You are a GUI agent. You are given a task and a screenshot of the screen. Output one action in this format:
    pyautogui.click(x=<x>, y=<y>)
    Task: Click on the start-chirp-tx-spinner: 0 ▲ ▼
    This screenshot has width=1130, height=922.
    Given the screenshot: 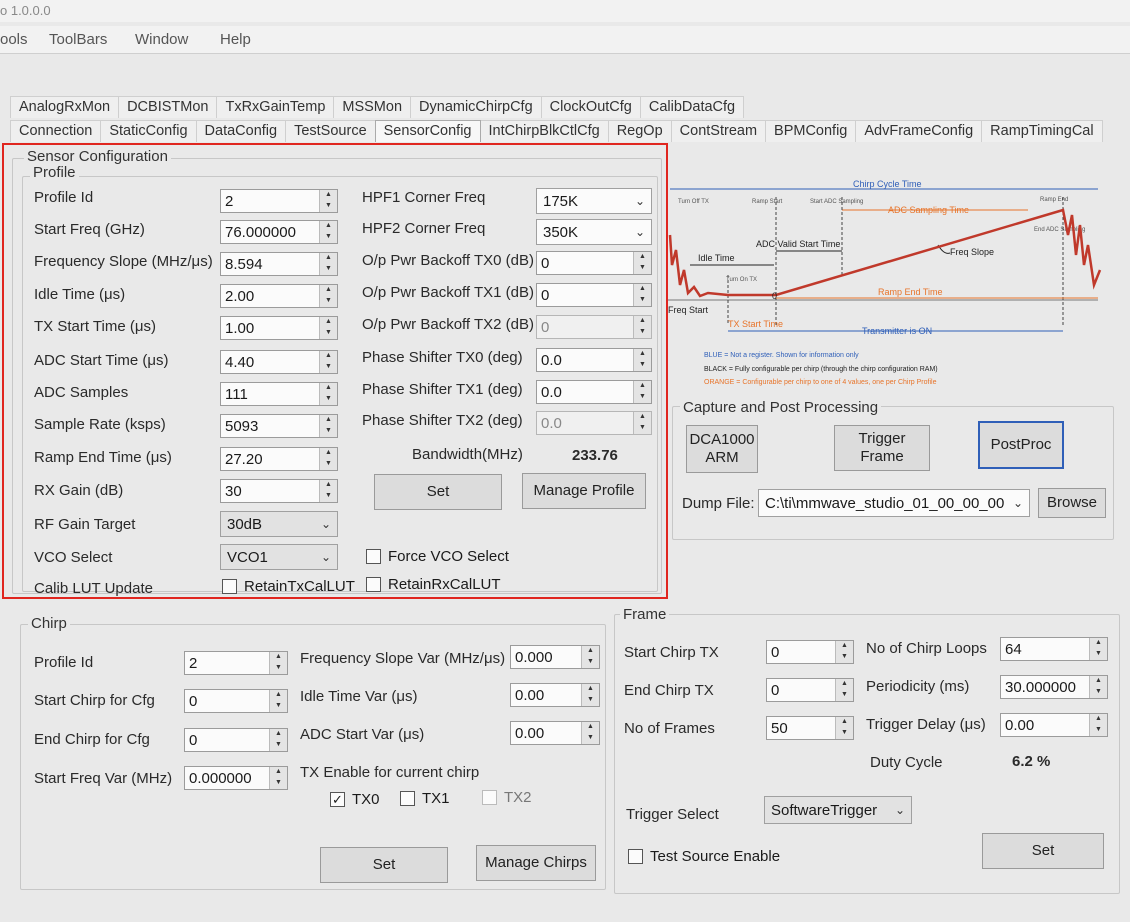 What is the action you would take?
    pyautogui.click(x=810, y=652)
    